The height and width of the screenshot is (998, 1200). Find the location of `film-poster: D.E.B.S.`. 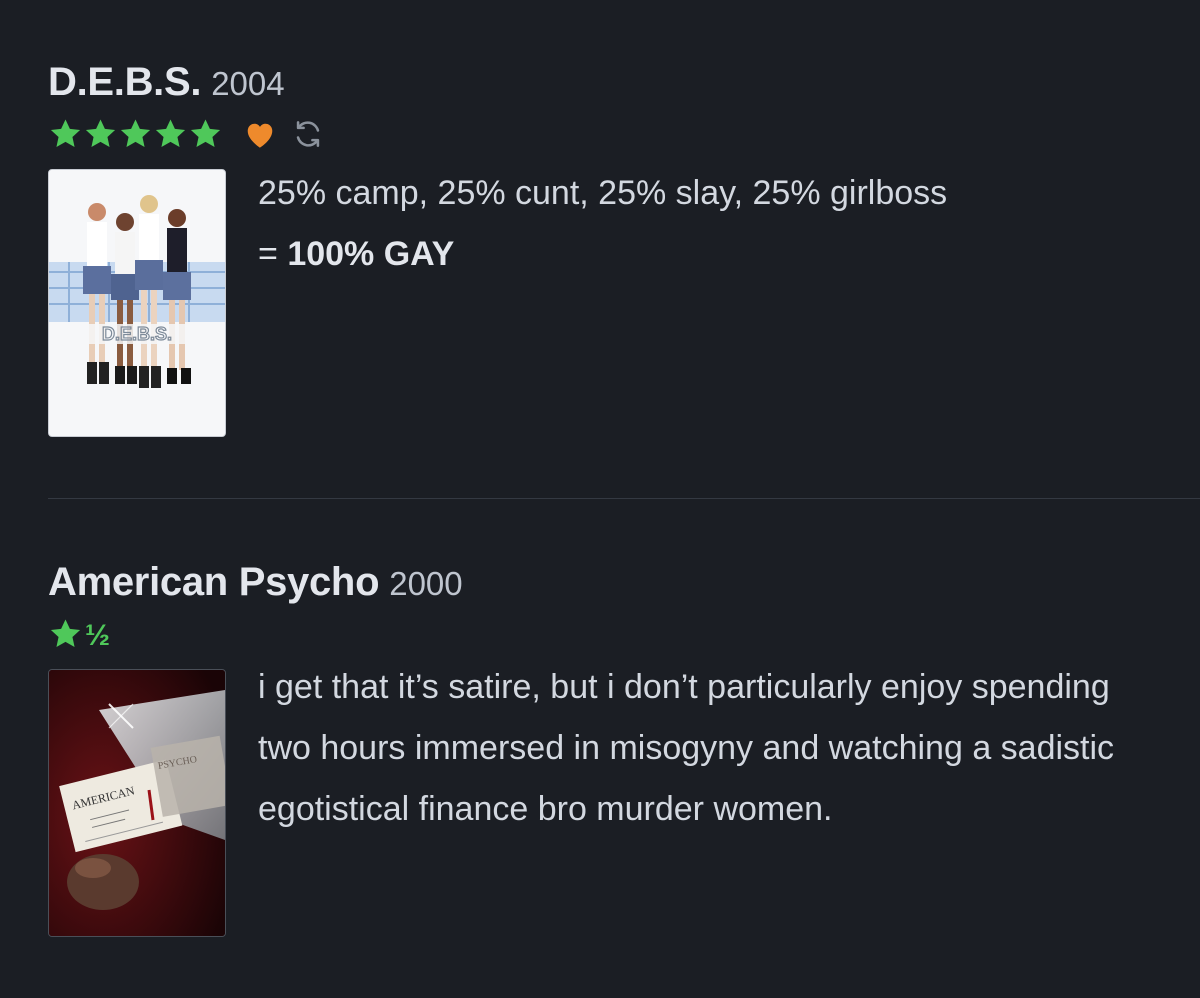

film-poster: D.E.B.S. is located at coordinates (137, 303).